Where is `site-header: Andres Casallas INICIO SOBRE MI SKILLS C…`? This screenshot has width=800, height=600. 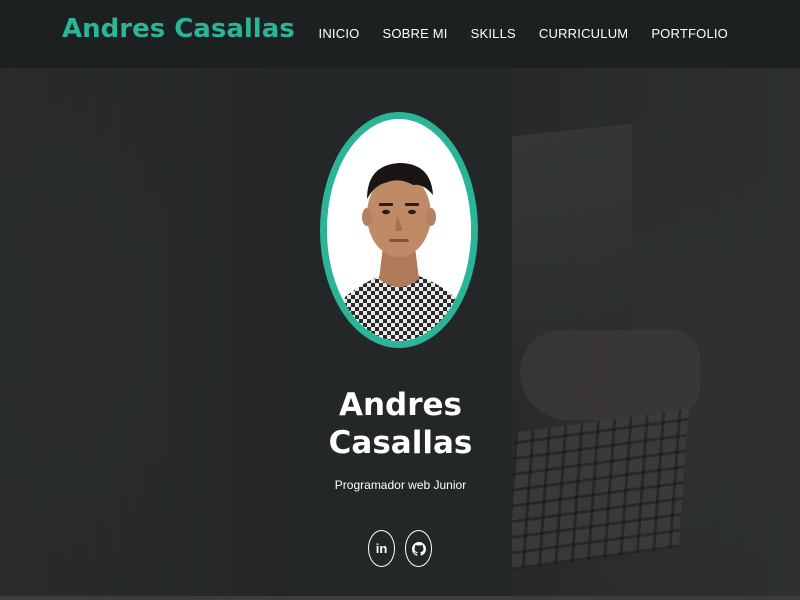
site-header: Andres Casallas INICIO SOBRE MI SKILLS C… is located at coordinates (400, 34).